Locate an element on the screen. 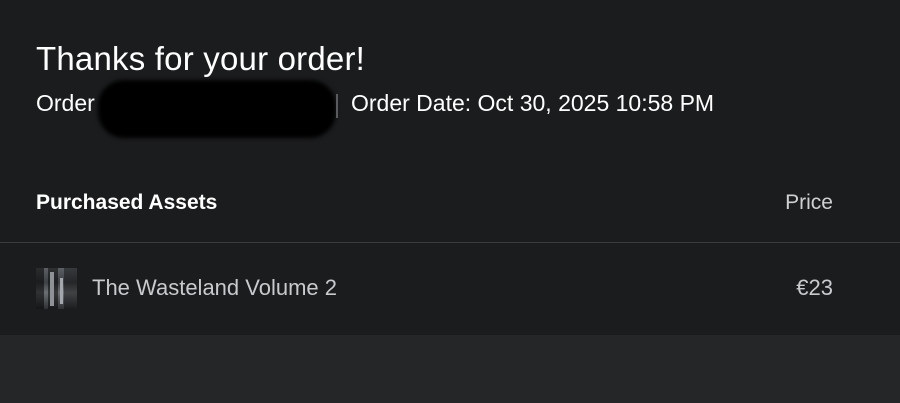 This screenshot has height=403, width=900. order-meta: Order Order Date: Oct 30, 2025 10:58 PM is located at coordinates (446, 109).